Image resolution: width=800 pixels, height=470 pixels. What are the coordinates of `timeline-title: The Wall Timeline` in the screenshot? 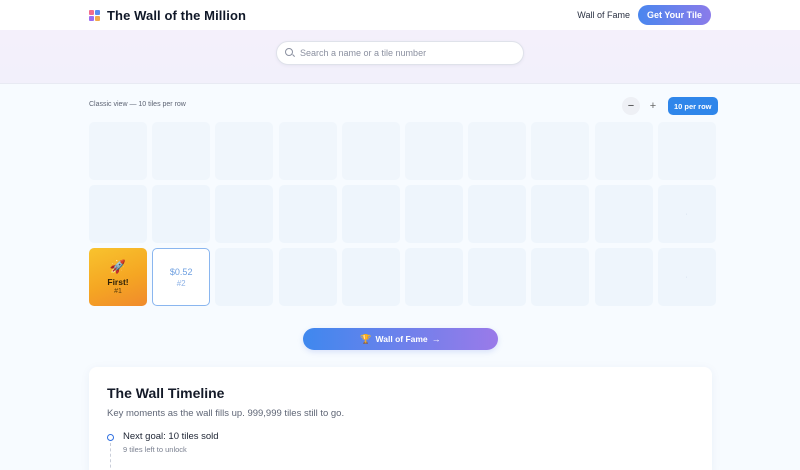 It's located at (166, 393).